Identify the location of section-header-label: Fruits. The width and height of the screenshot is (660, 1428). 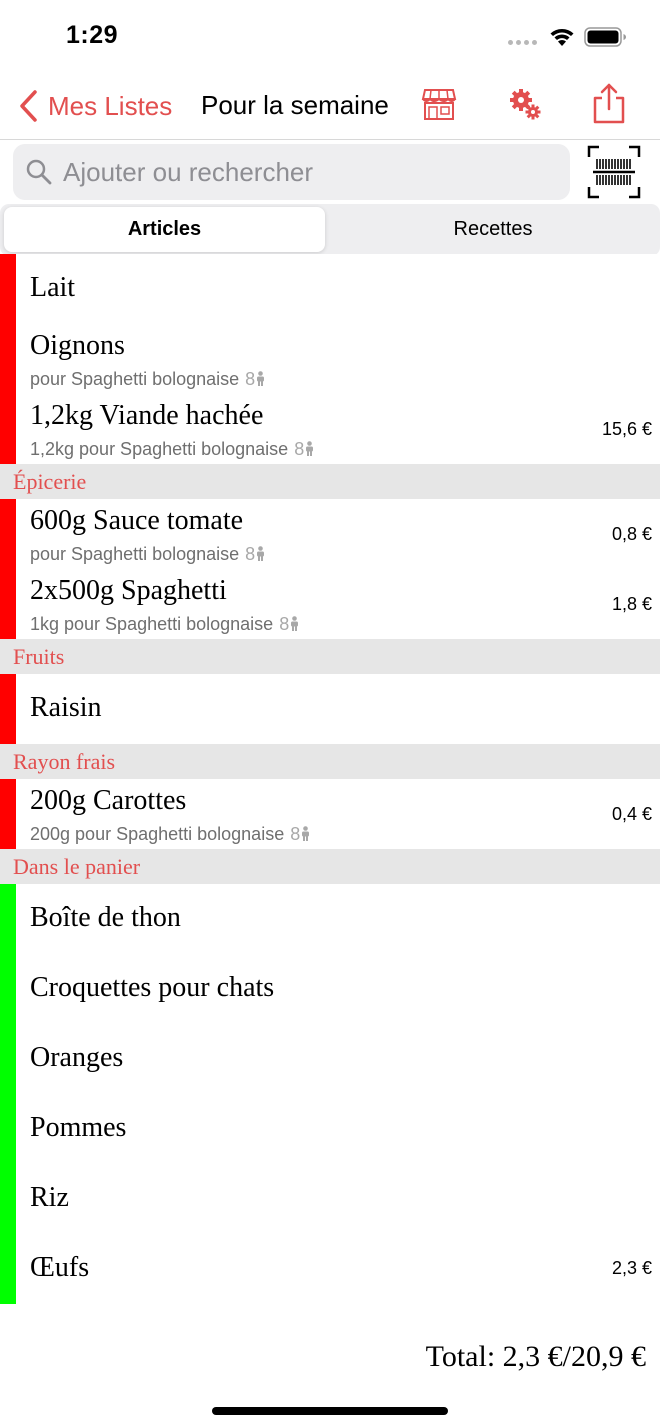
(39, 656).